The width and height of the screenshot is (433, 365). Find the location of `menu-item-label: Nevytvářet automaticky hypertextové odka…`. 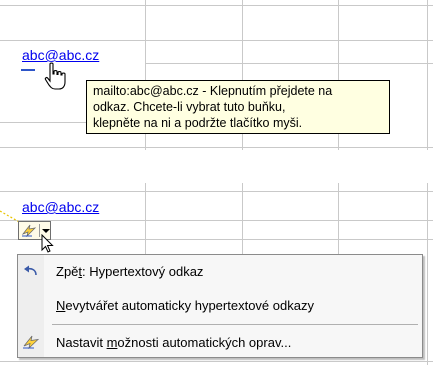

menu-item-label: Nevytvářet automaticky hypertextové odka… is located at coordinates (185, 305).